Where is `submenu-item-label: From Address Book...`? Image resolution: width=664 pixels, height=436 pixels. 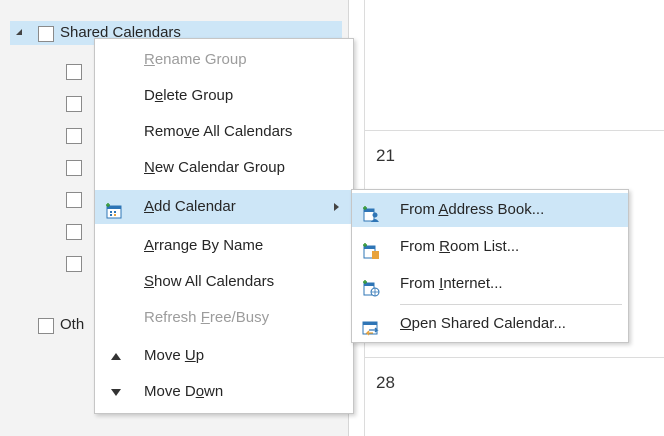
submenu-item-label: From Address Book... is located at coordinates (472, 209).